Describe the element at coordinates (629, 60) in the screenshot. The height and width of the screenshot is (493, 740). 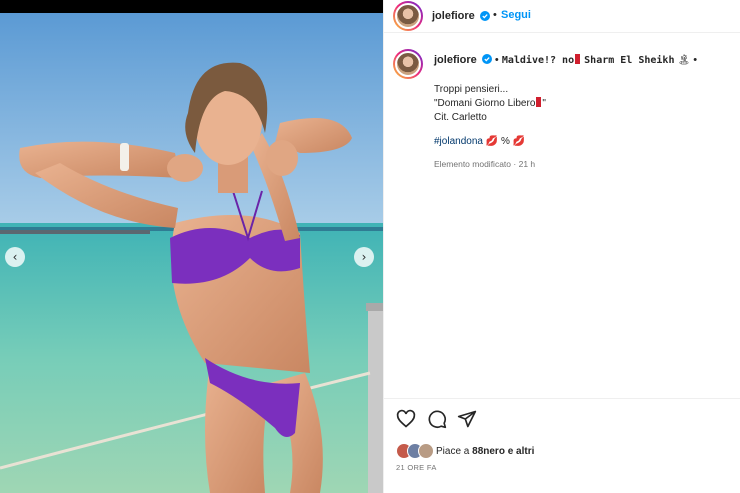
I see `location-text-part2: Sharm El Sheikh` at that location.